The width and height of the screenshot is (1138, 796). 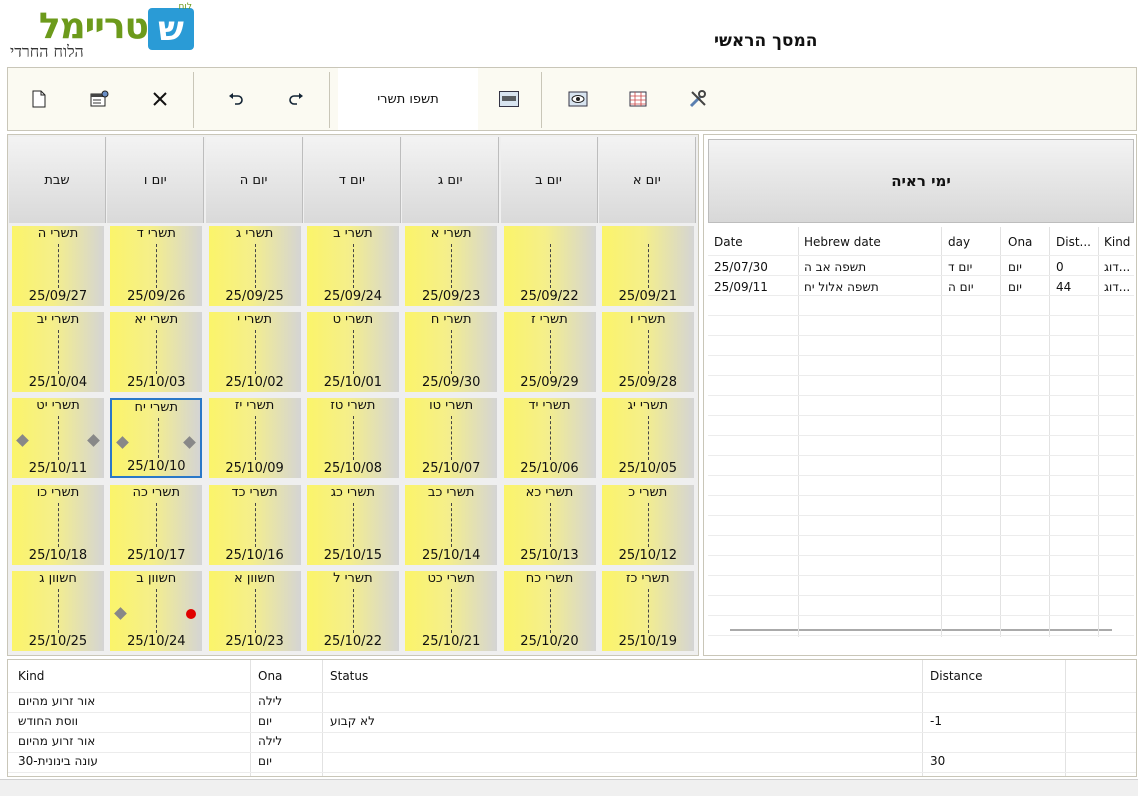 What do you see at coordinates (451, 438) in the screenshot?
I see `calendar-day-cell: תשרי טו 25/10/07` at bounding box center [451, 438].